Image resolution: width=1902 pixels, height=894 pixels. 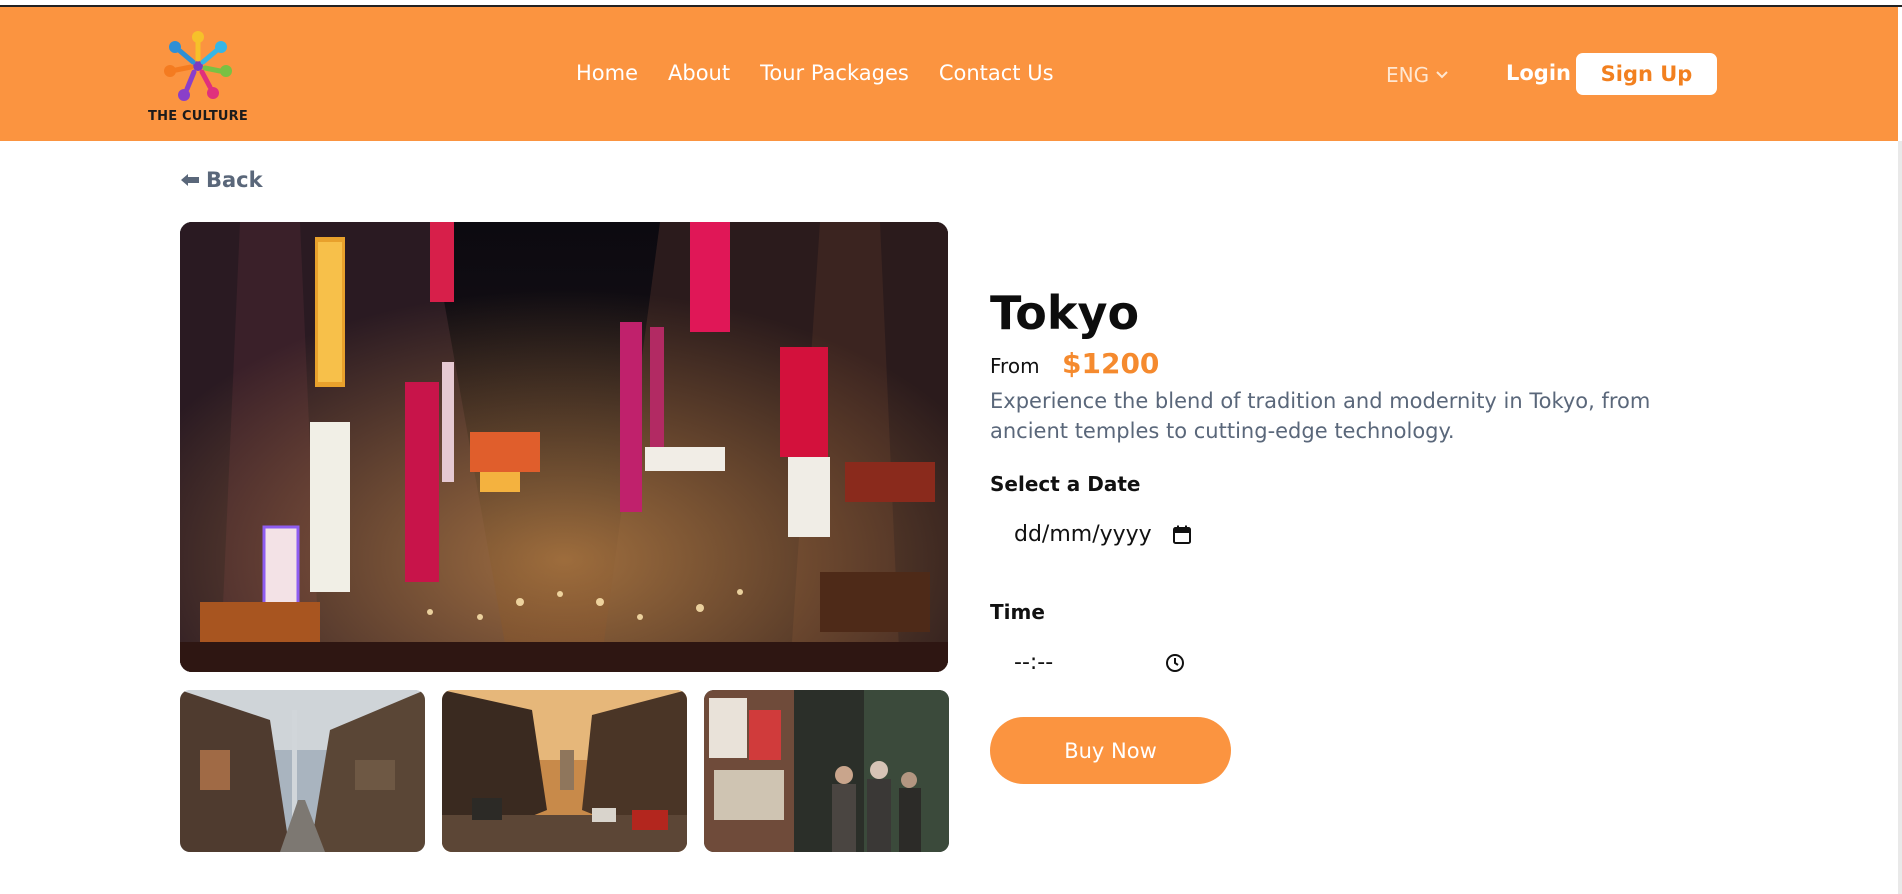 I want to click on clock-icon, so click(x=1175, y=663).